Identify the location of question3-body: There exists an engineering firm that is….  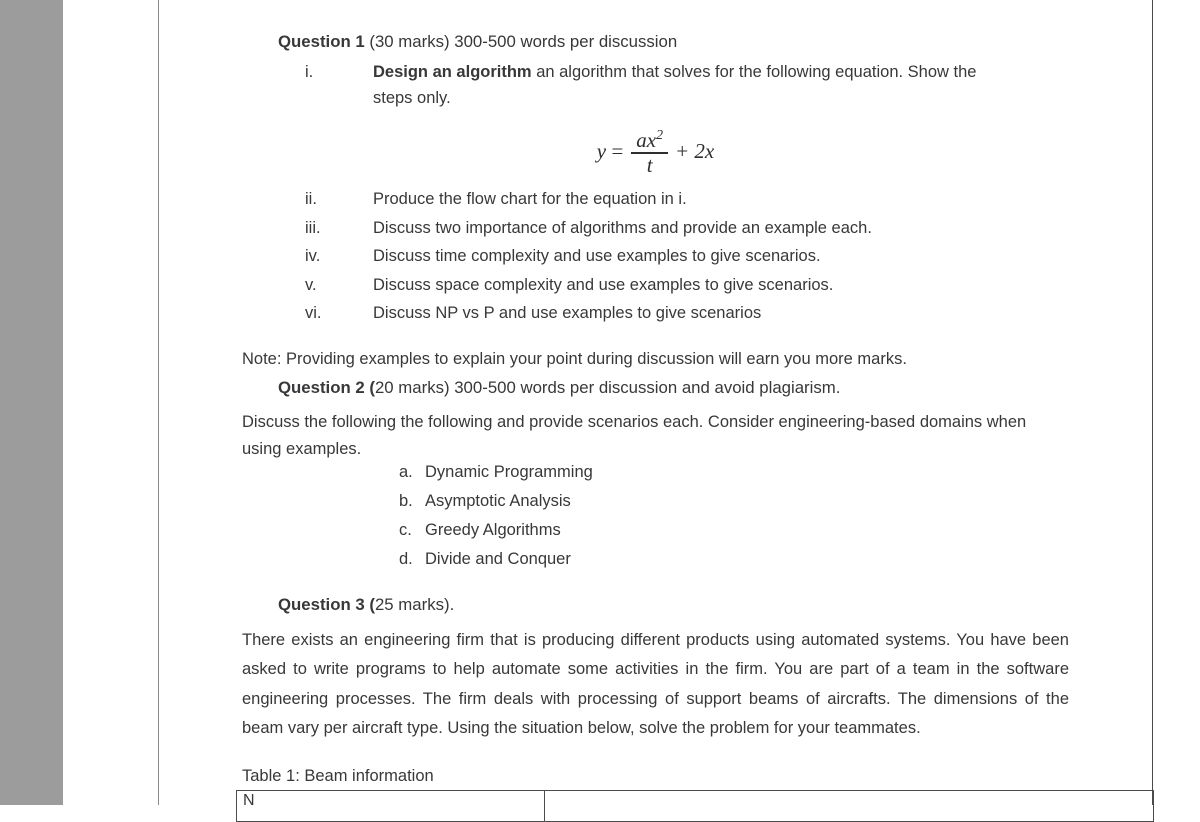
(655, 684).